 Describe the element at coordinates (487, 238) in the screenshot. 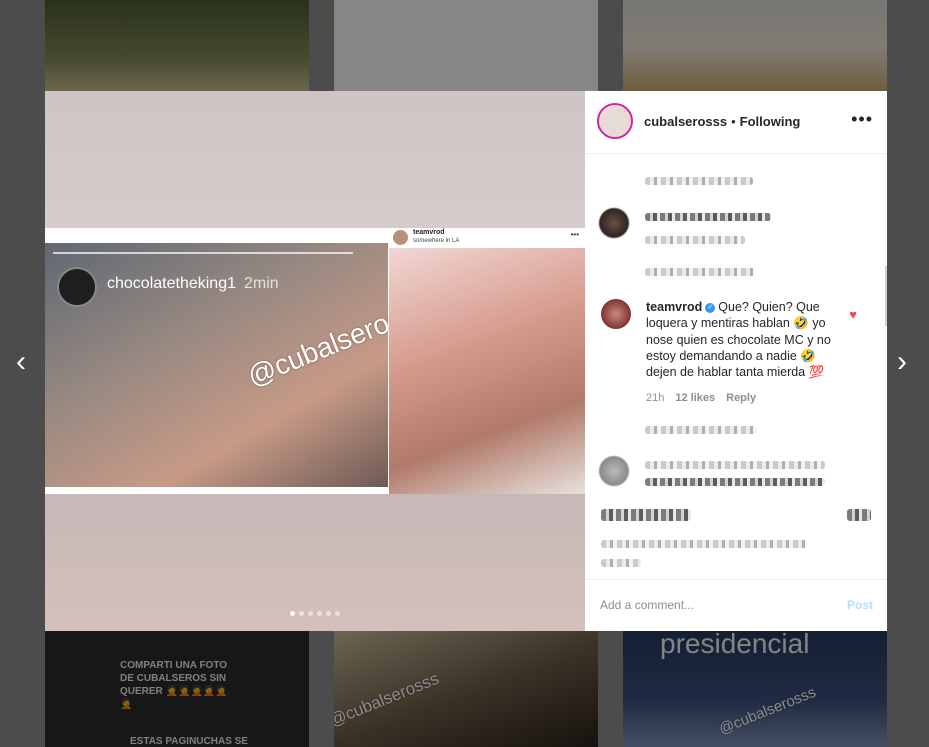

I see `inner-post-header: teamvrod somewhere in LA •••` at that location.